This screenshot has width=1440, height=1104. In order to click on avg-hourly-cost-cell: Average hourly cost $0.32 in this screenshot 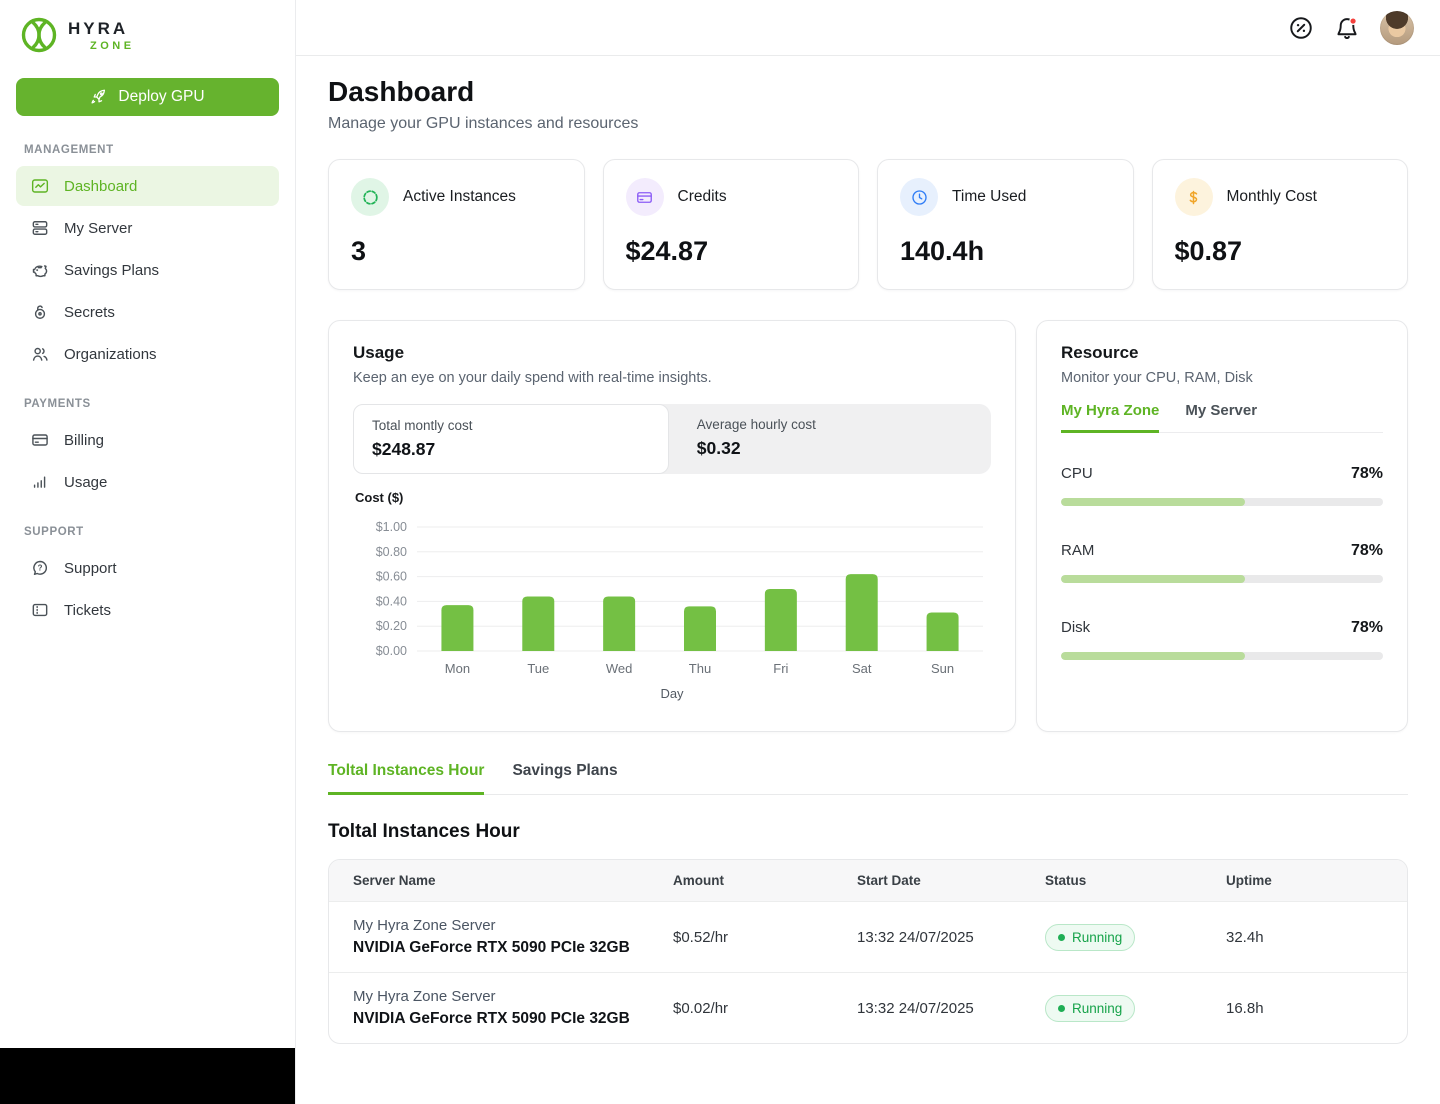, I will do `click(827, 439)`.